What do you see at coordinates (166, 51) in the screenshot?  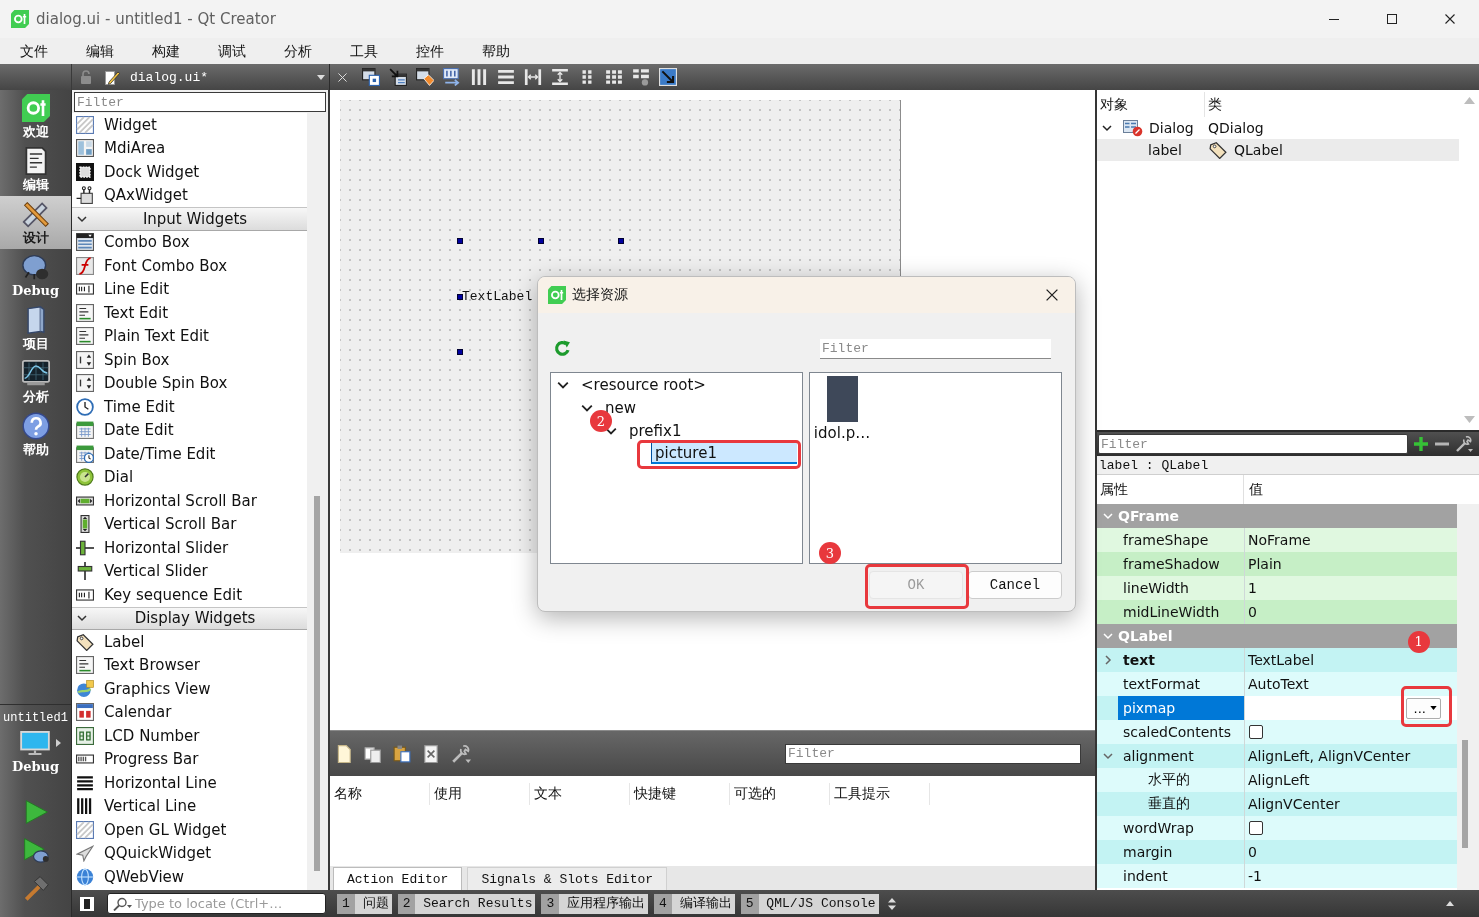 I see `menu-item: 构建` at bounding box center [166, 51].